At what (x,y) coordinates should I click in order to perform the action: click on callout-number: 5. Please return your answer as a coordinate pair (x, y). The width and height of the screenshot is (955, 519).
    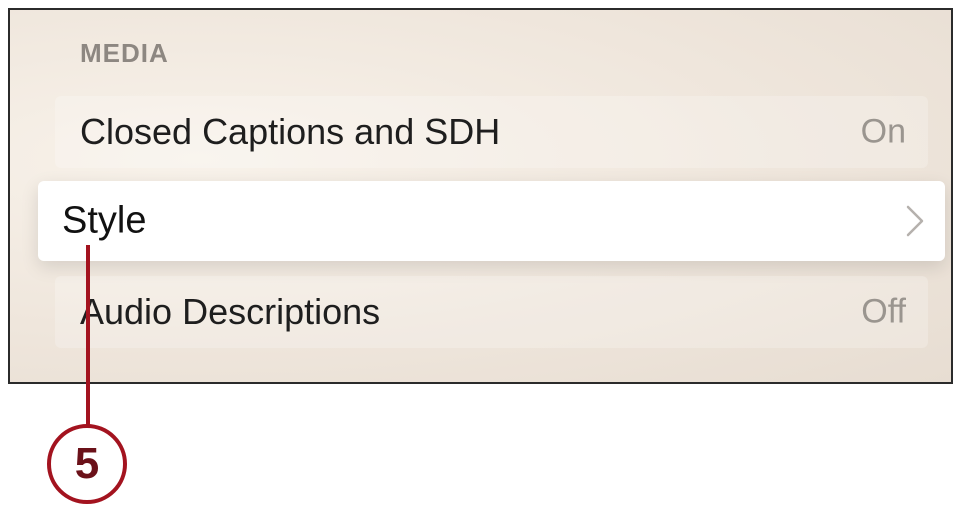
    Looking at the image, I should click on (87, 463).